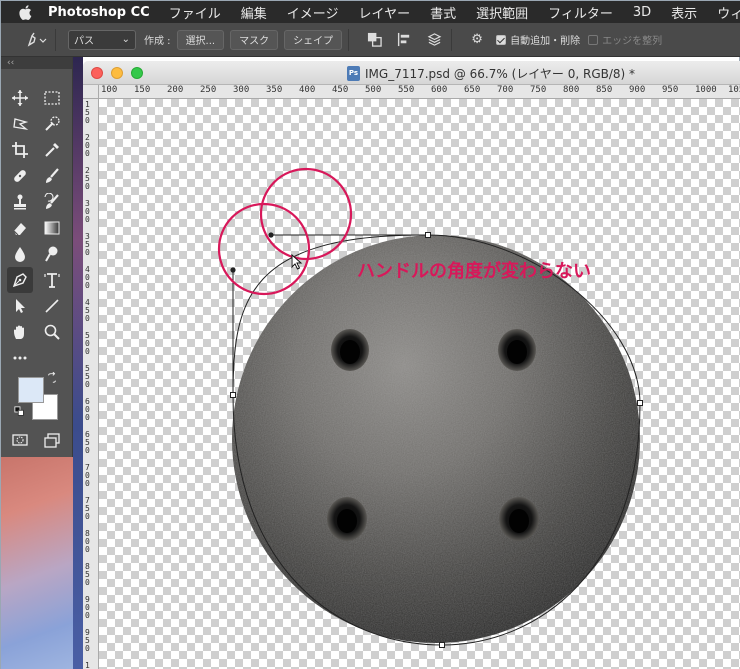 The height and width of the screenshot is (669, 740). Describe the element at coordinates (501, 39) in the screenshot. I see `auto-add-delete-checkbox` at that location.